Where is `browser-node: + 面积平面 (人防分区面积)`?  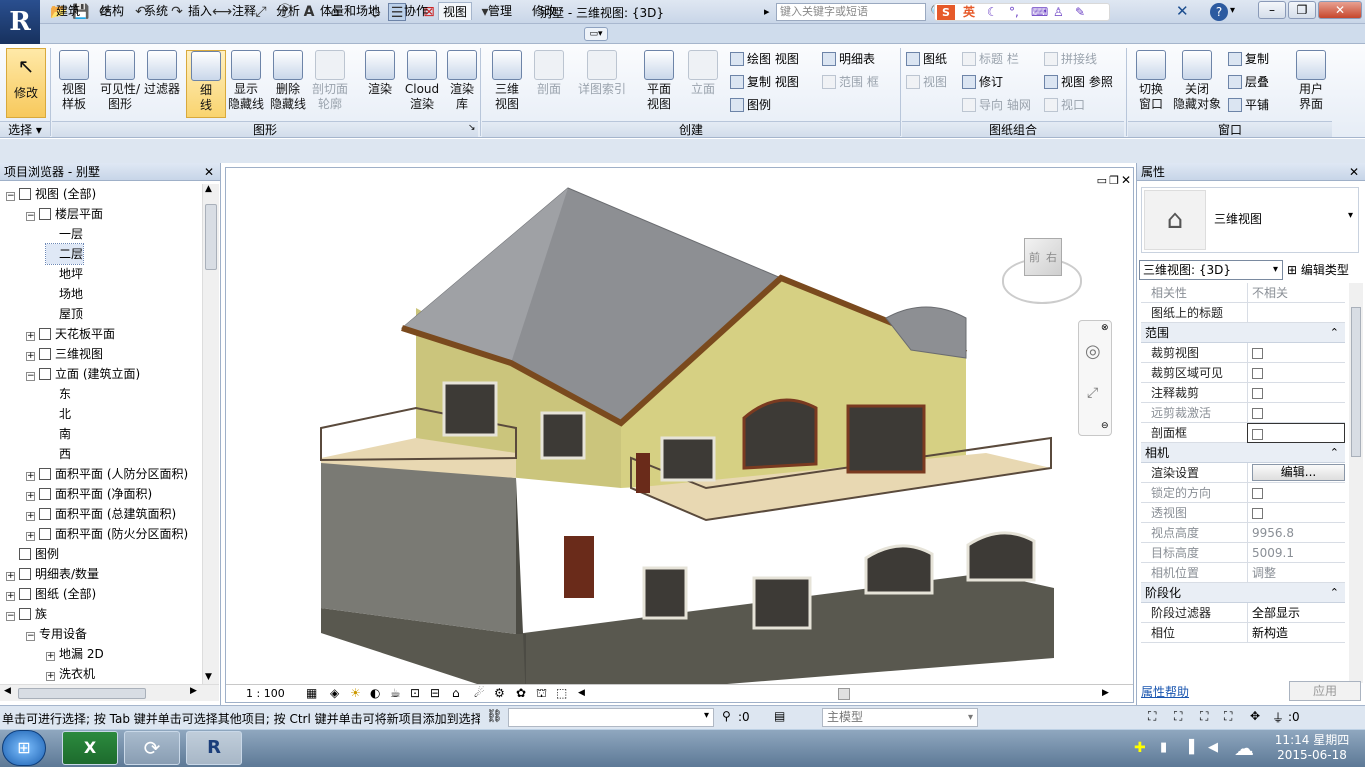 browser-node: + 面积平面 (人防分区面积) is located at coordinates (107, 474).